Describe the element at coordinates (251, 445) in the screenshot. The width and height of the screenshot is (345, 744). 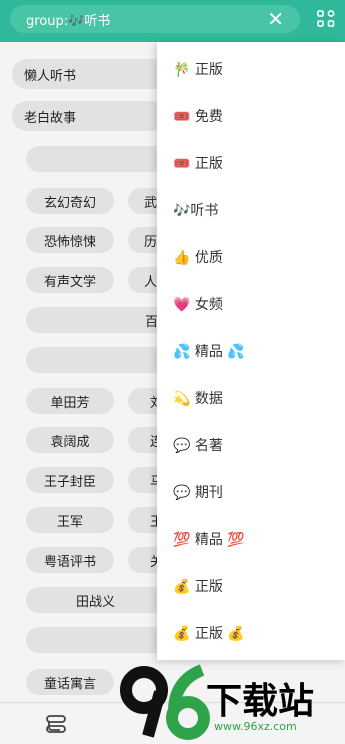
I see `menu-item-9: 💬 名著` at that location.